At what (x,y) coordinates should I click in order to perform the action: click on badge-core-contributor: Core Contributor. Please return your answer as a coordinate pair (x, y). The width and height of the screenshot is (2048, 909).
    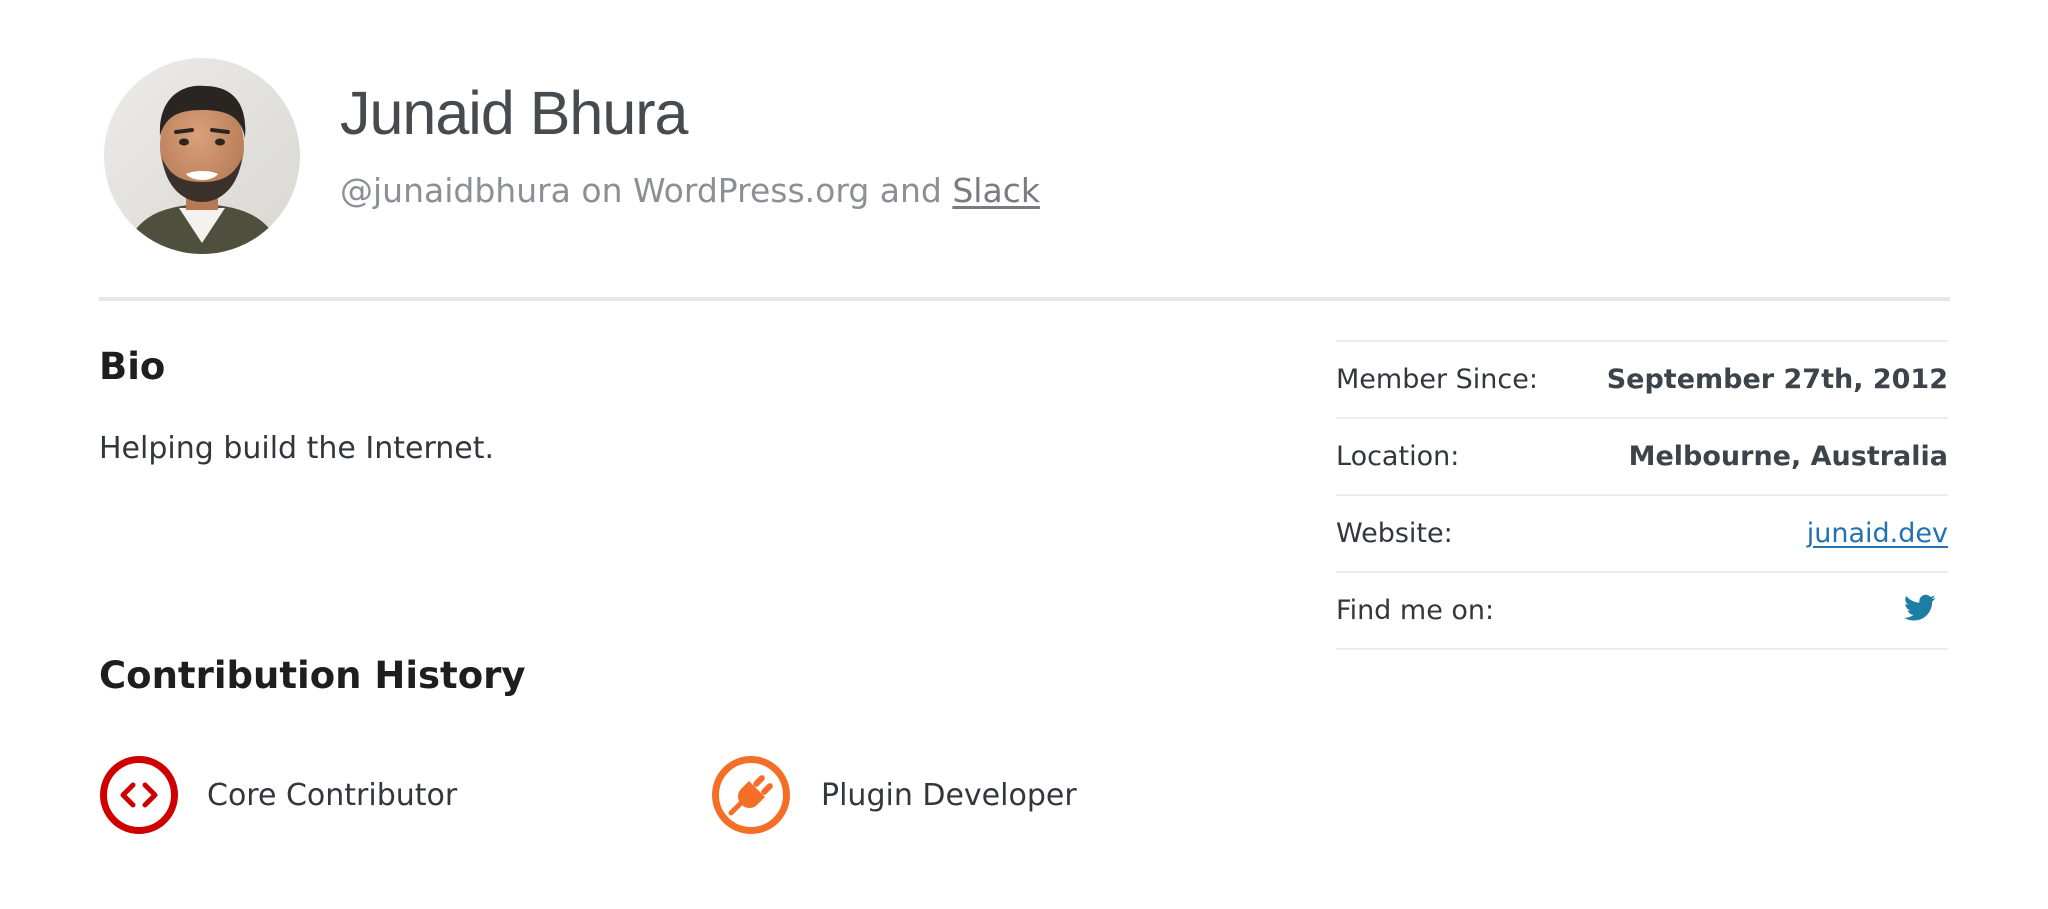
    Looking at the image, I should click on (278, 795).